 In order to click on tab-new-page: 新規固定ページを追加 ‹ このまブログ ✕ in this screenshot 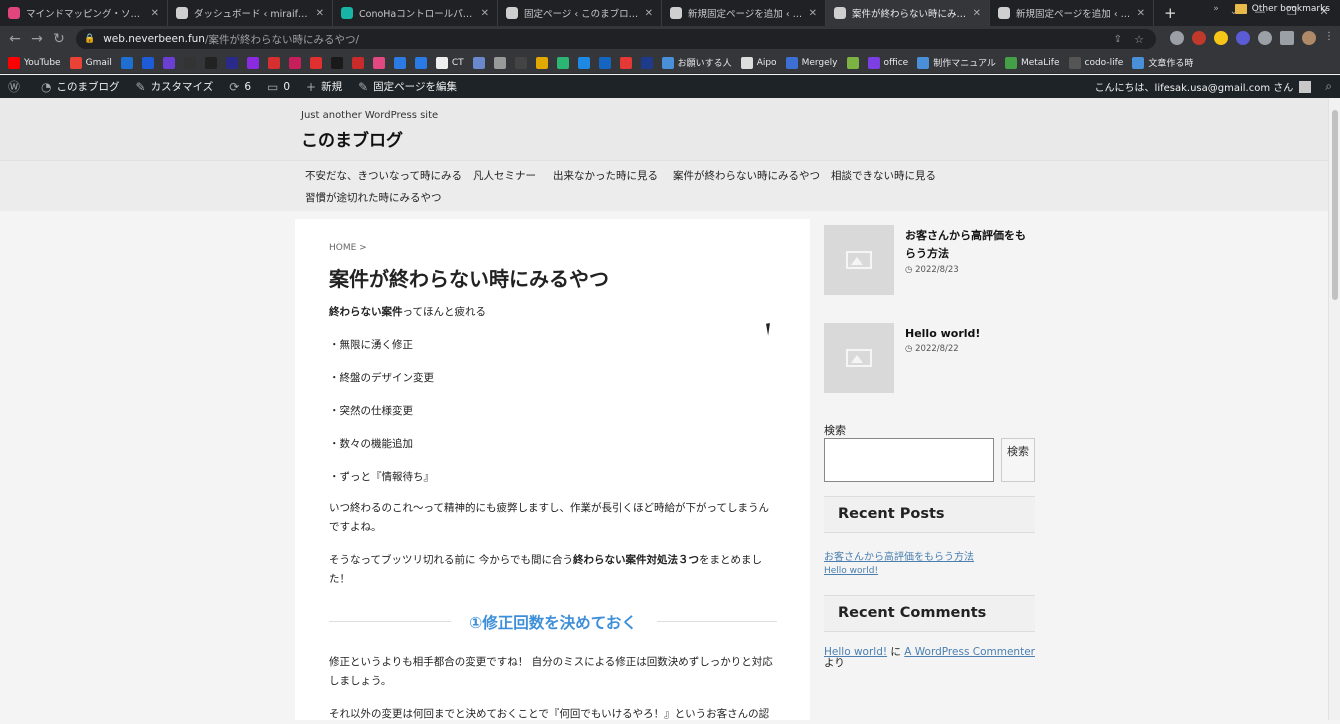, I will do `click(744, 13)`.